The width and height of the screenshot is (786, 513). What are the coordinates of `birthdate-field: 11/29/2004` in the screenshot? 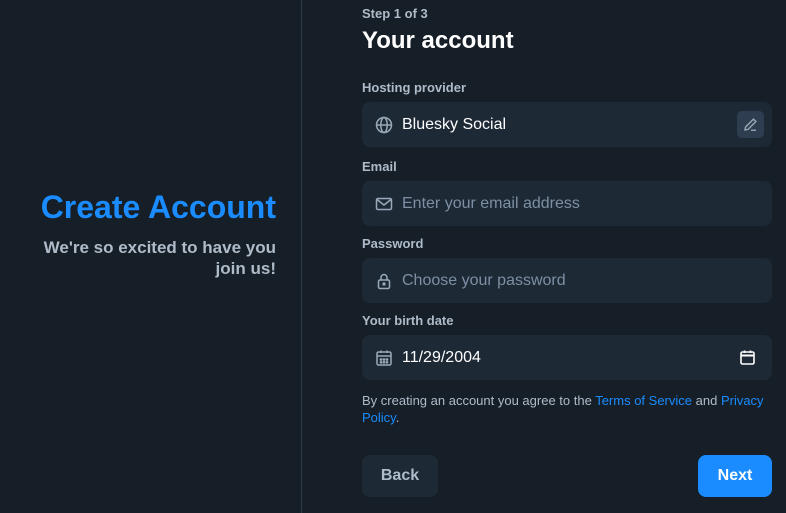 It's located at (567, 357).